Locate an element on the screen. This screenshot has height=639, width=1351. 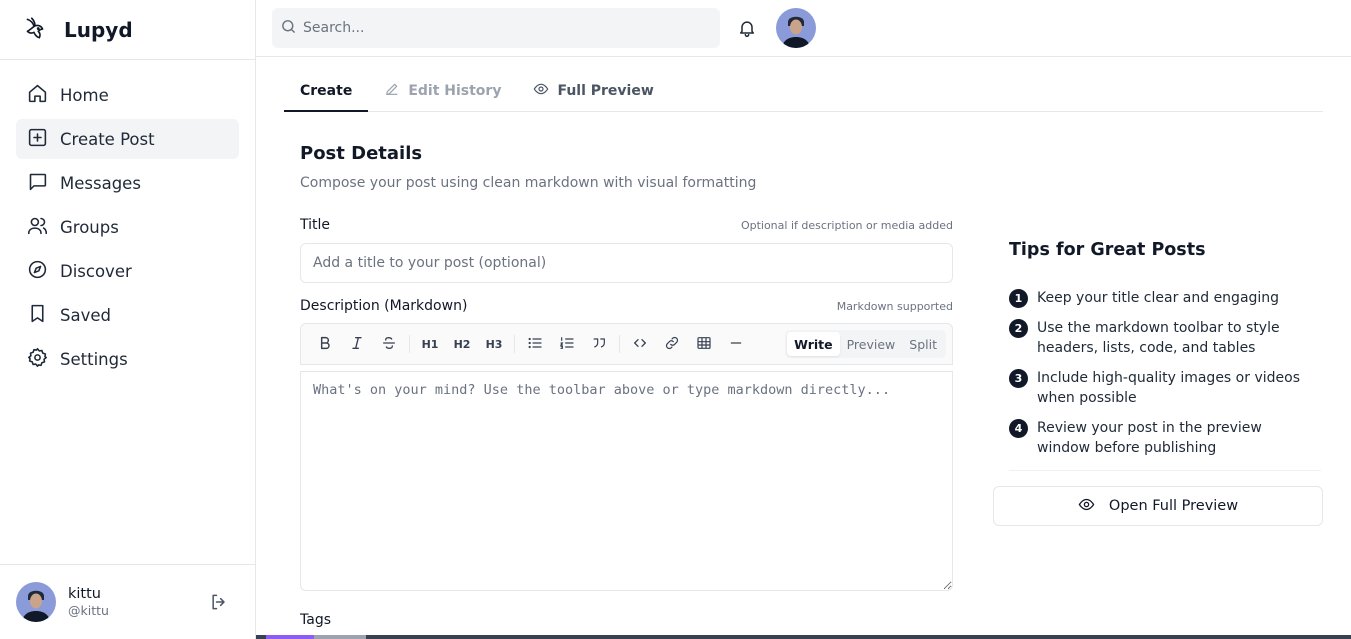
tip-number-badge: 4 is located at coordinates (1018, 428).